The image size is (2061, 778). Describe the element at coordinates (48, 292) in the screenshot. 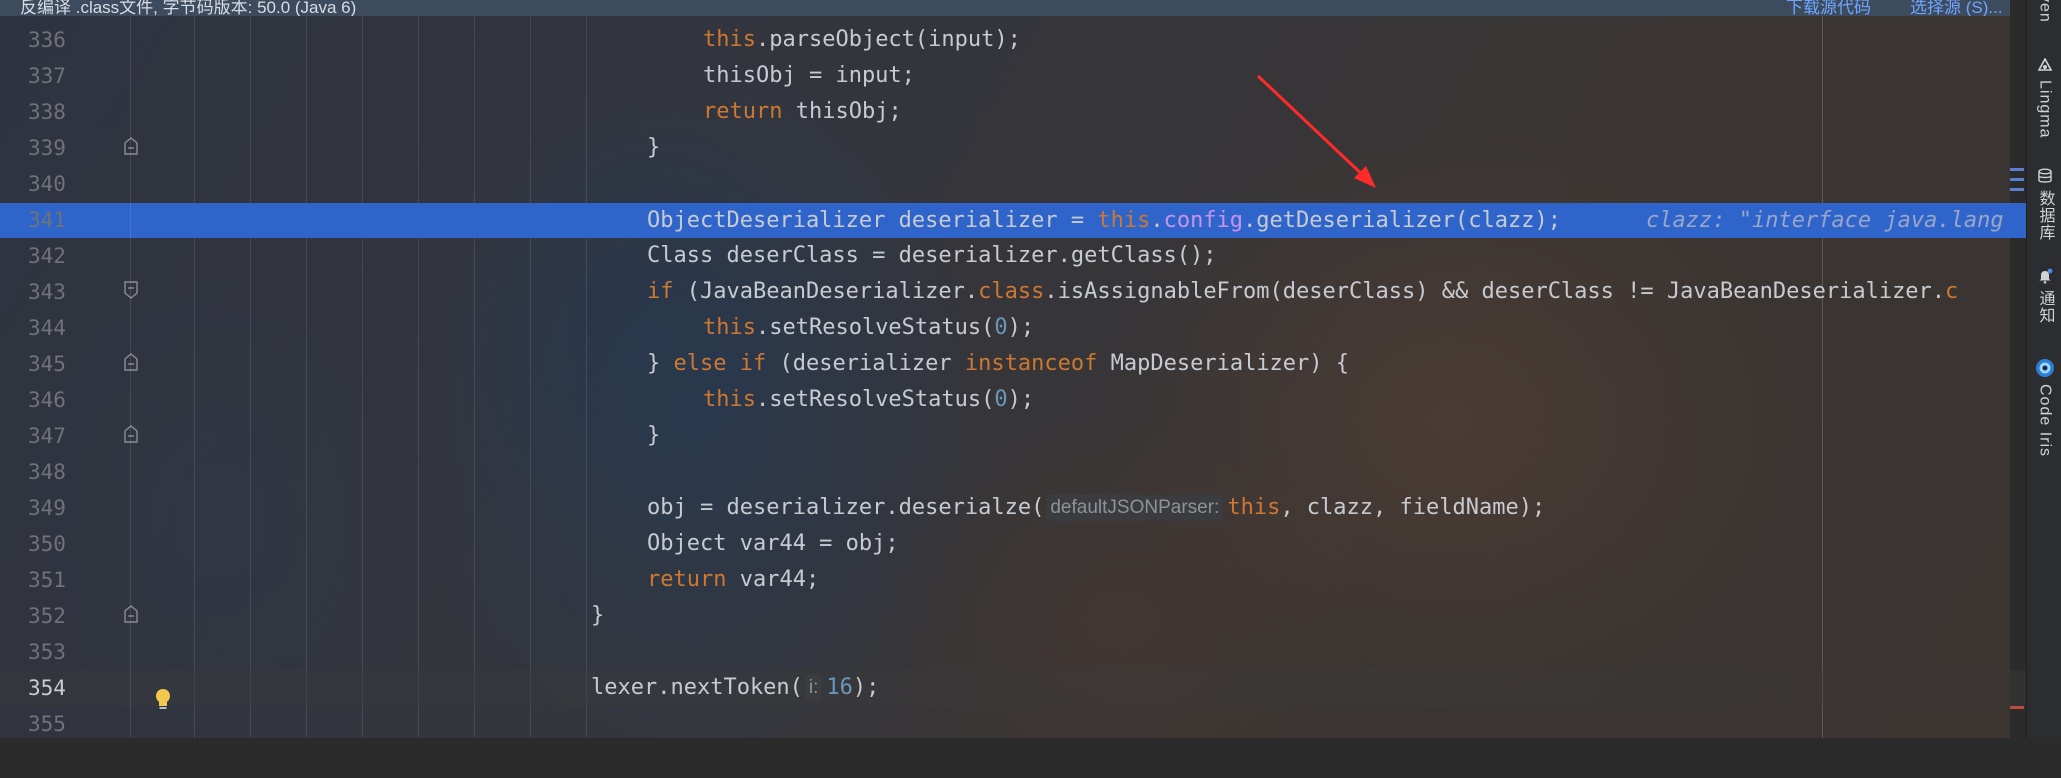

I see `line-number: 343` at that location.